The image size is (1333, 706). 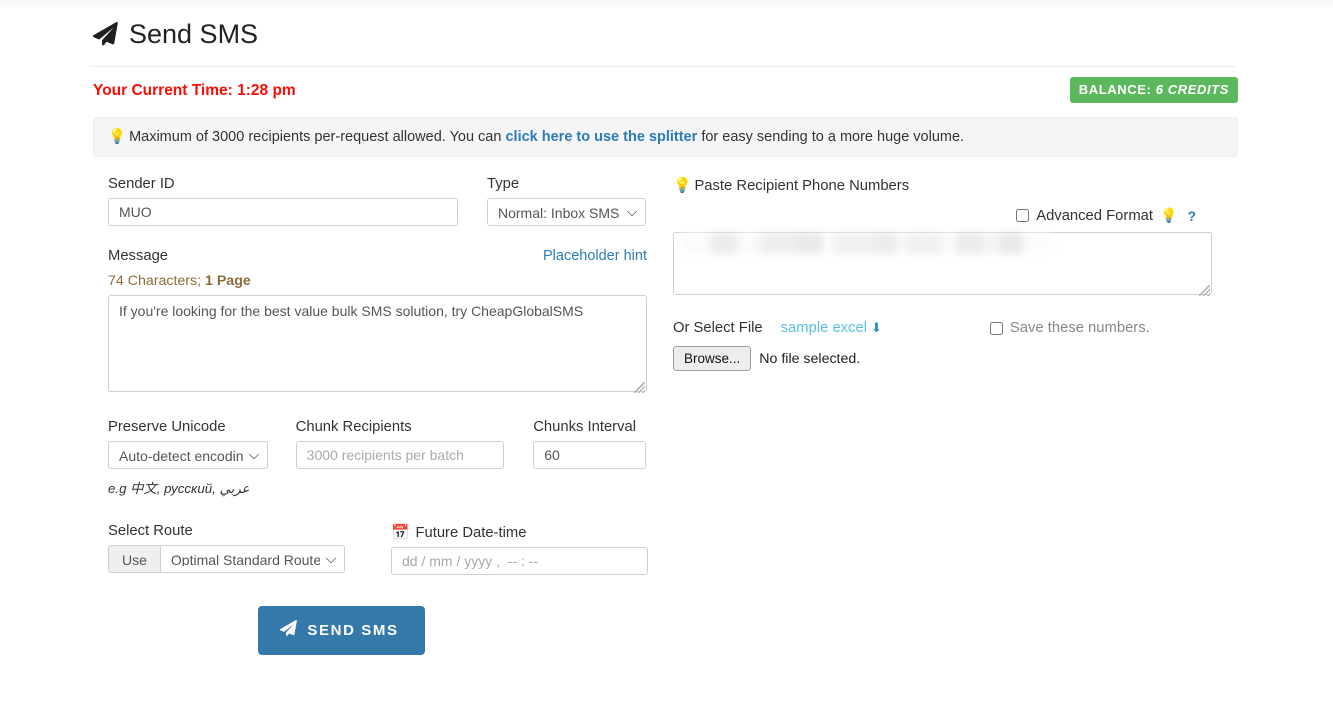 What do you see at coordinates (150, 531) in the screenshot?
I see `select-route-label: Select Route` at bounding box center [150, 531].